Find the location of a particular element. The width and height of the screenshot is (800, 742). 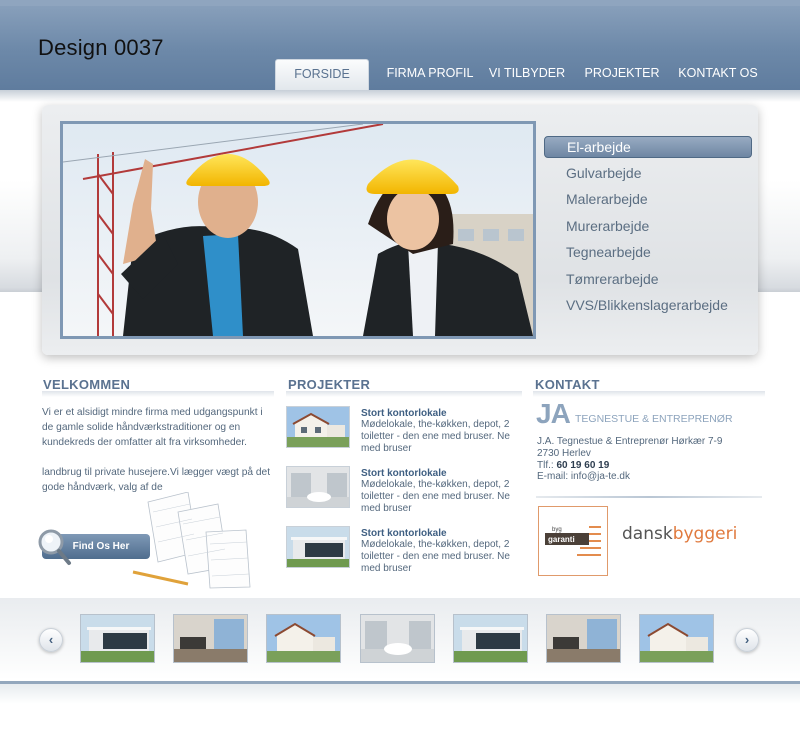

contact-email: E-mail: info@ja-te.dk is located at coordinates (652, 477).